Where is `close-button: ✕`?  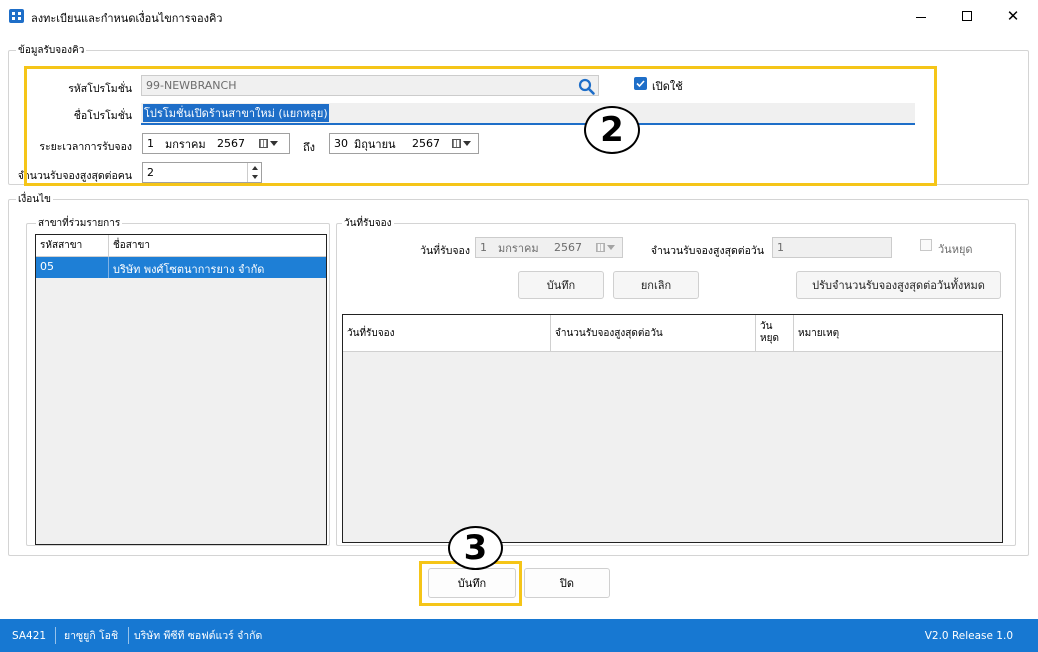
close-button: ✕ is located at coordinates (1013, 16).